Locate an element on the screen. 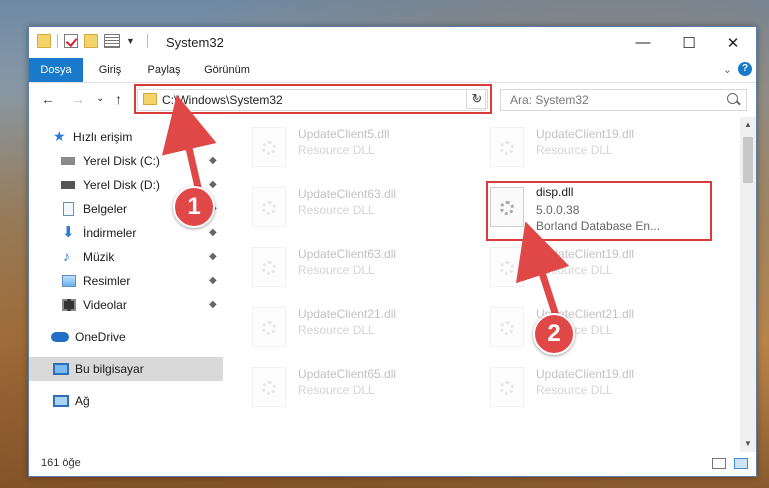 This screenshot has height=488, width=769. maximize-icon: ☐ is located at coordinates (689, 43).